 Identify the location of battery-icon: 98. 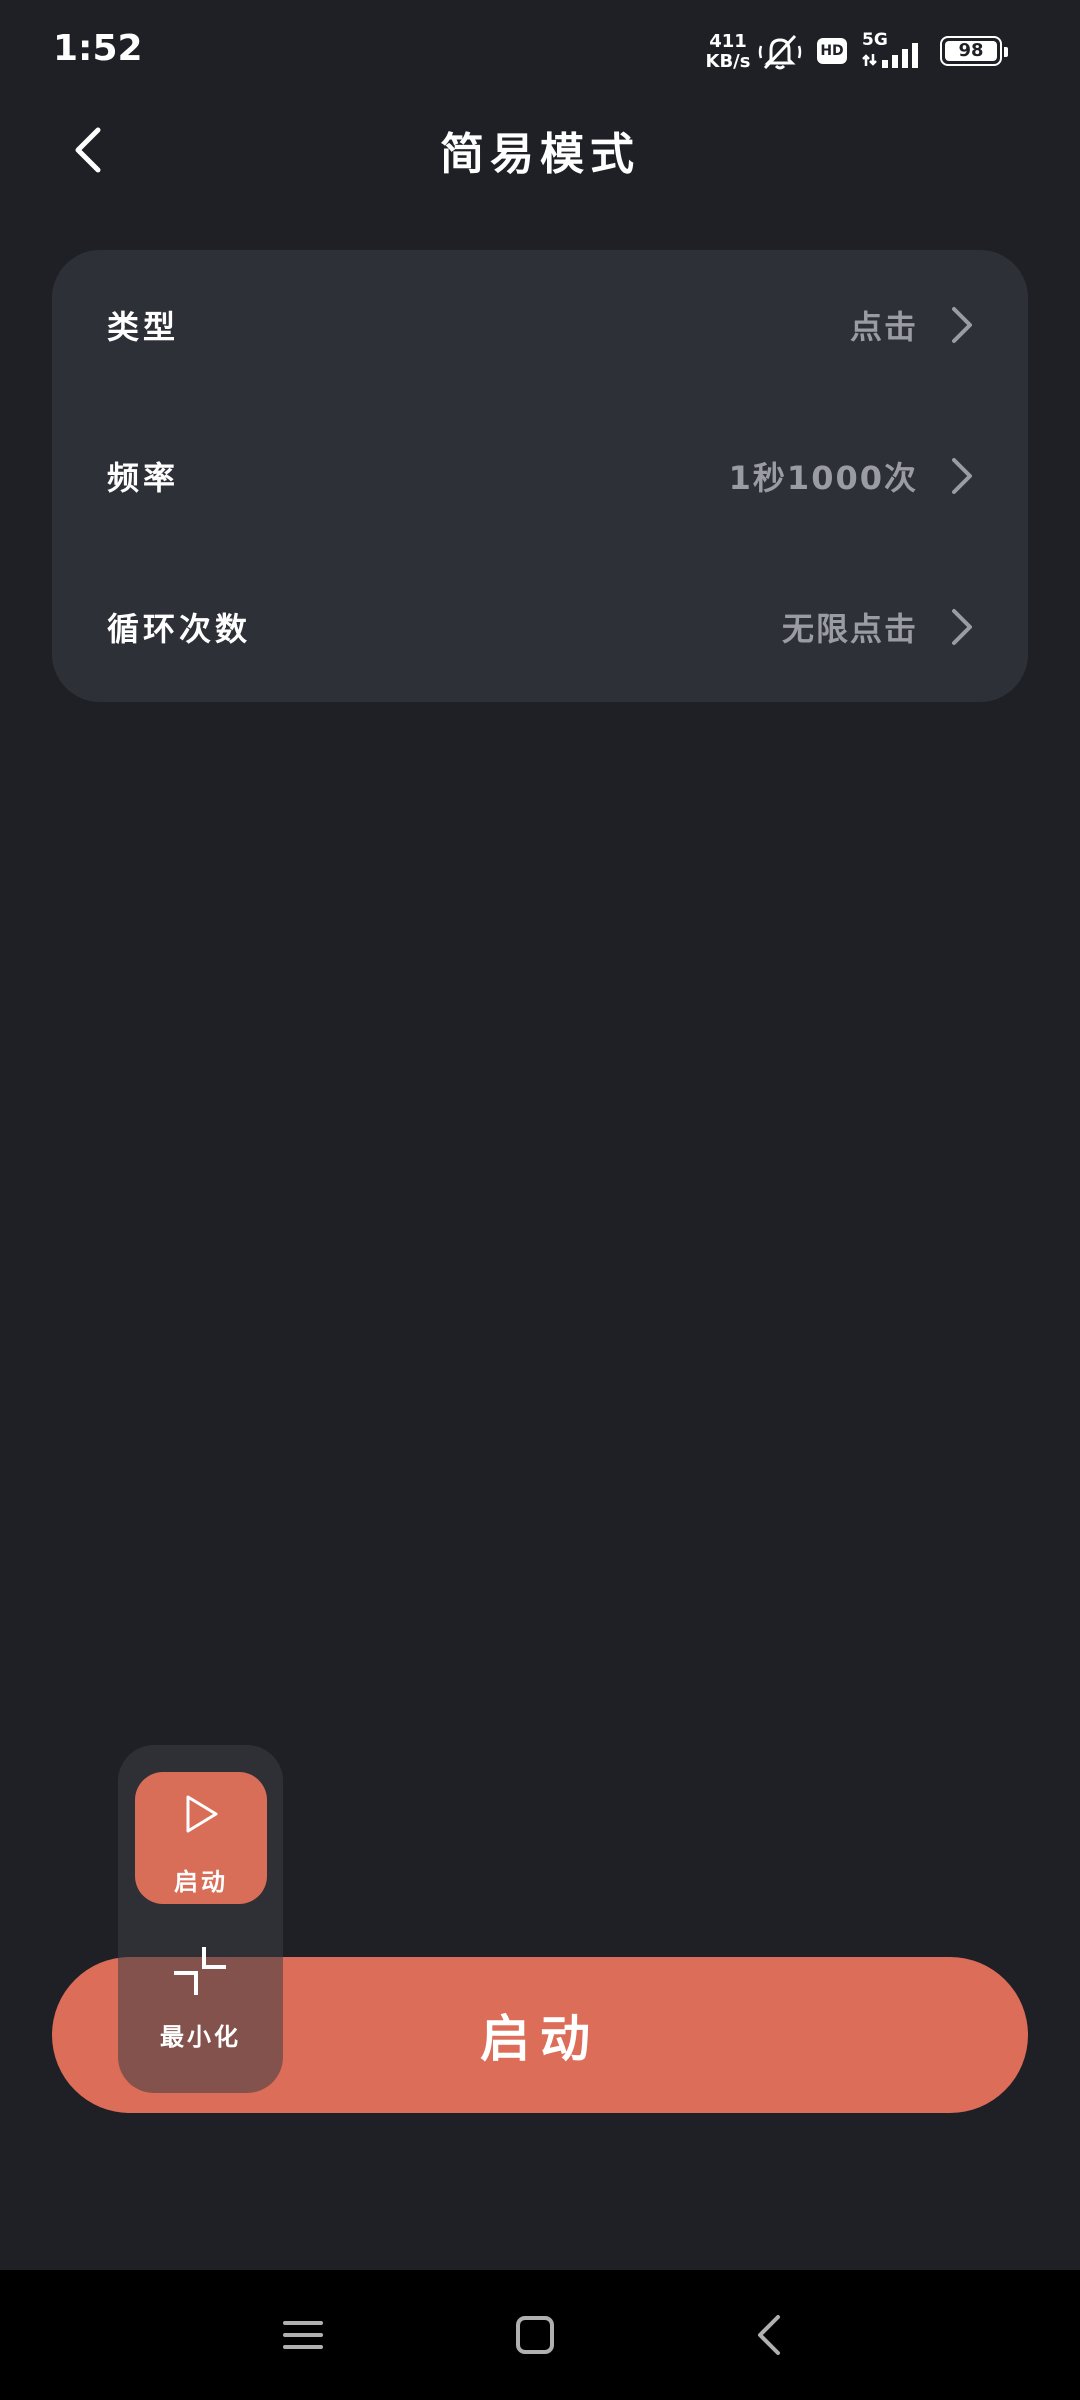
(974, 51).